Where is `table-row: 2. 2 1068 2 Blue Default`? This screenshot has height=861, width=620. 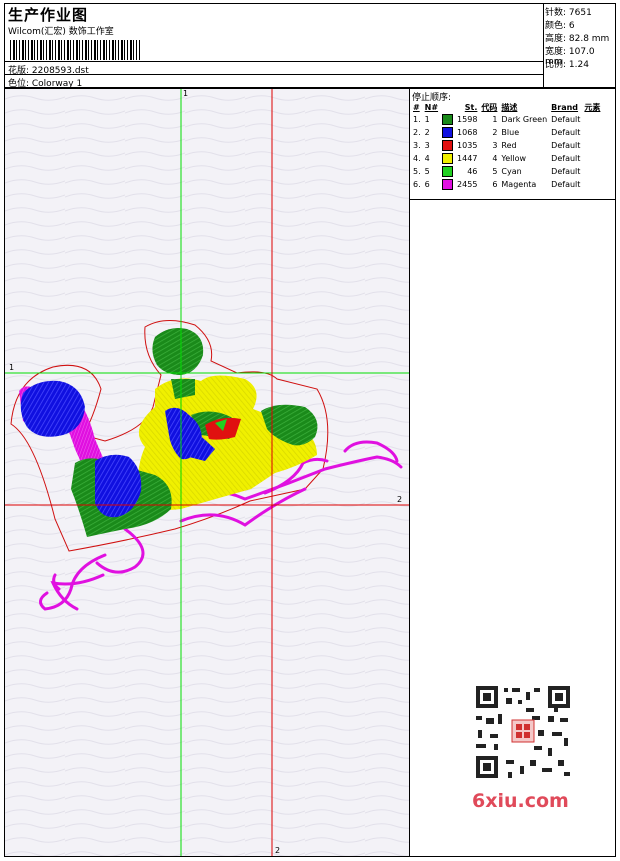
table-row: 2. 2 1068 2 Blue Default is located at coordinates (506, 132).